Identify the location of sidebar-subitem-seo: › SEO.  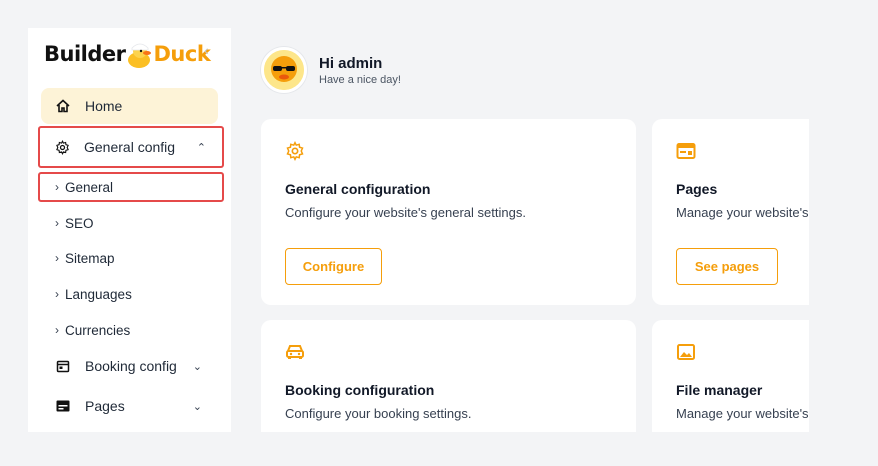
(126, 223).